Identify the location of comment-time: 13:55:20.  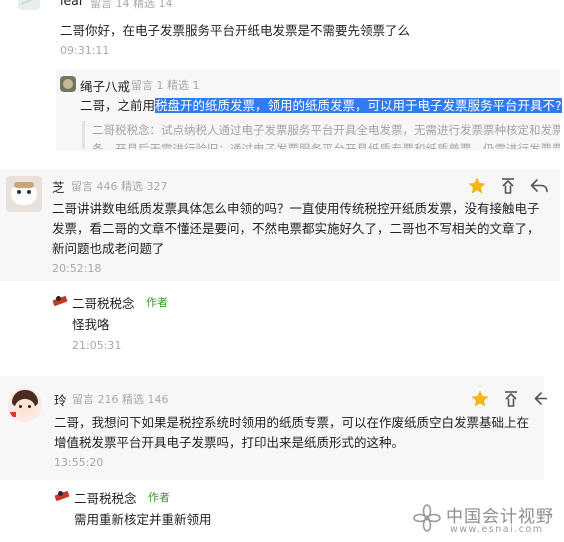
(79, 462).